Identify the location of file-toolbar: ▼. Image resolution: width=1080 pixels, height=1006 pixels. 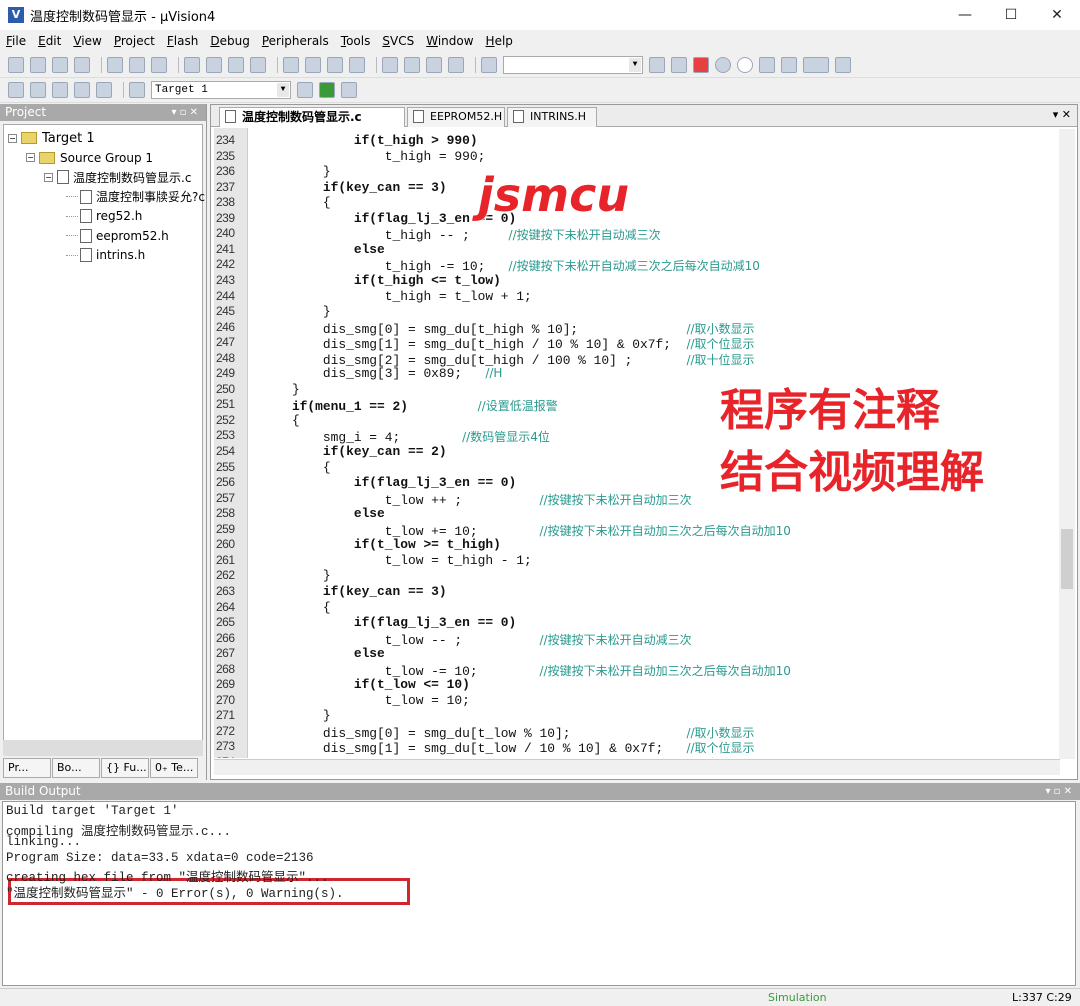
(540, 65).